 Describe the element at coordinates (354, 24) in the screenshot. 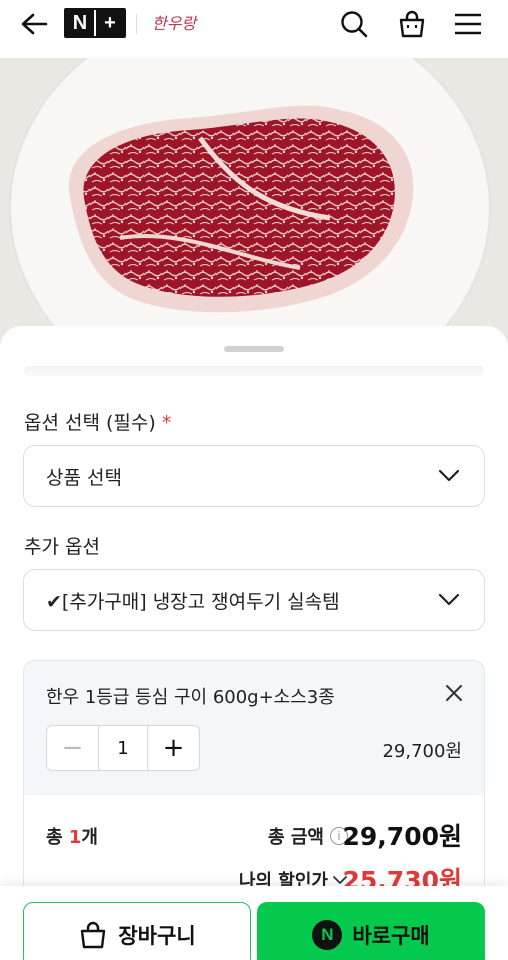

I see `search-icon` at that location.